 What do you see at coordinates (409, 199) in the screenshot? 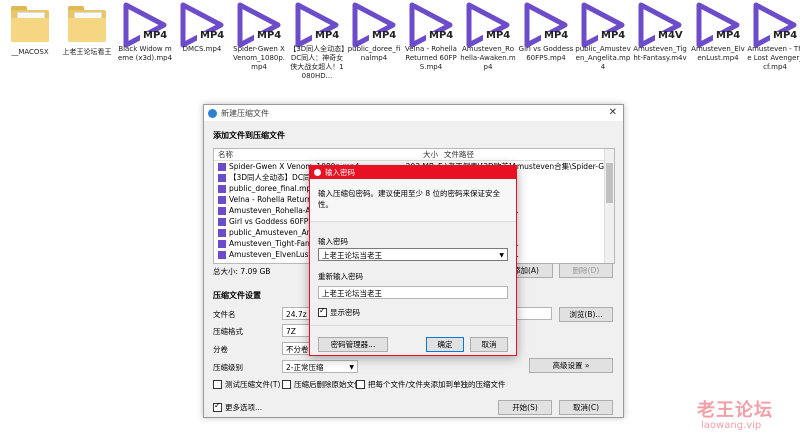
I see `password-hint: 输入压缩包密码。建议使用至少 8 位的密码来保证安全性。` at bounding box center [409, 199].